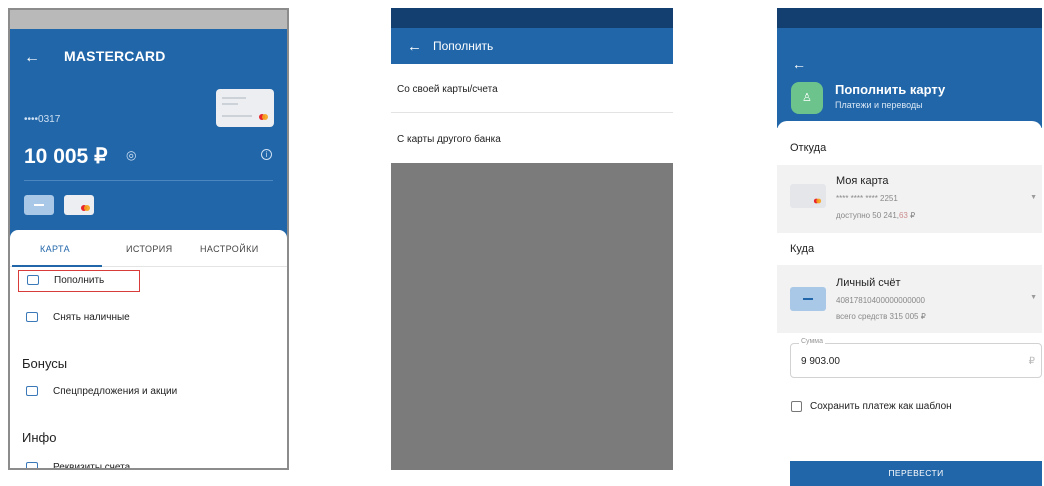 Image resolution: width=1044 pixels, height=486 pixels. I want to click on to-total: всего средств 315 005 ₽, so click(881, 316).